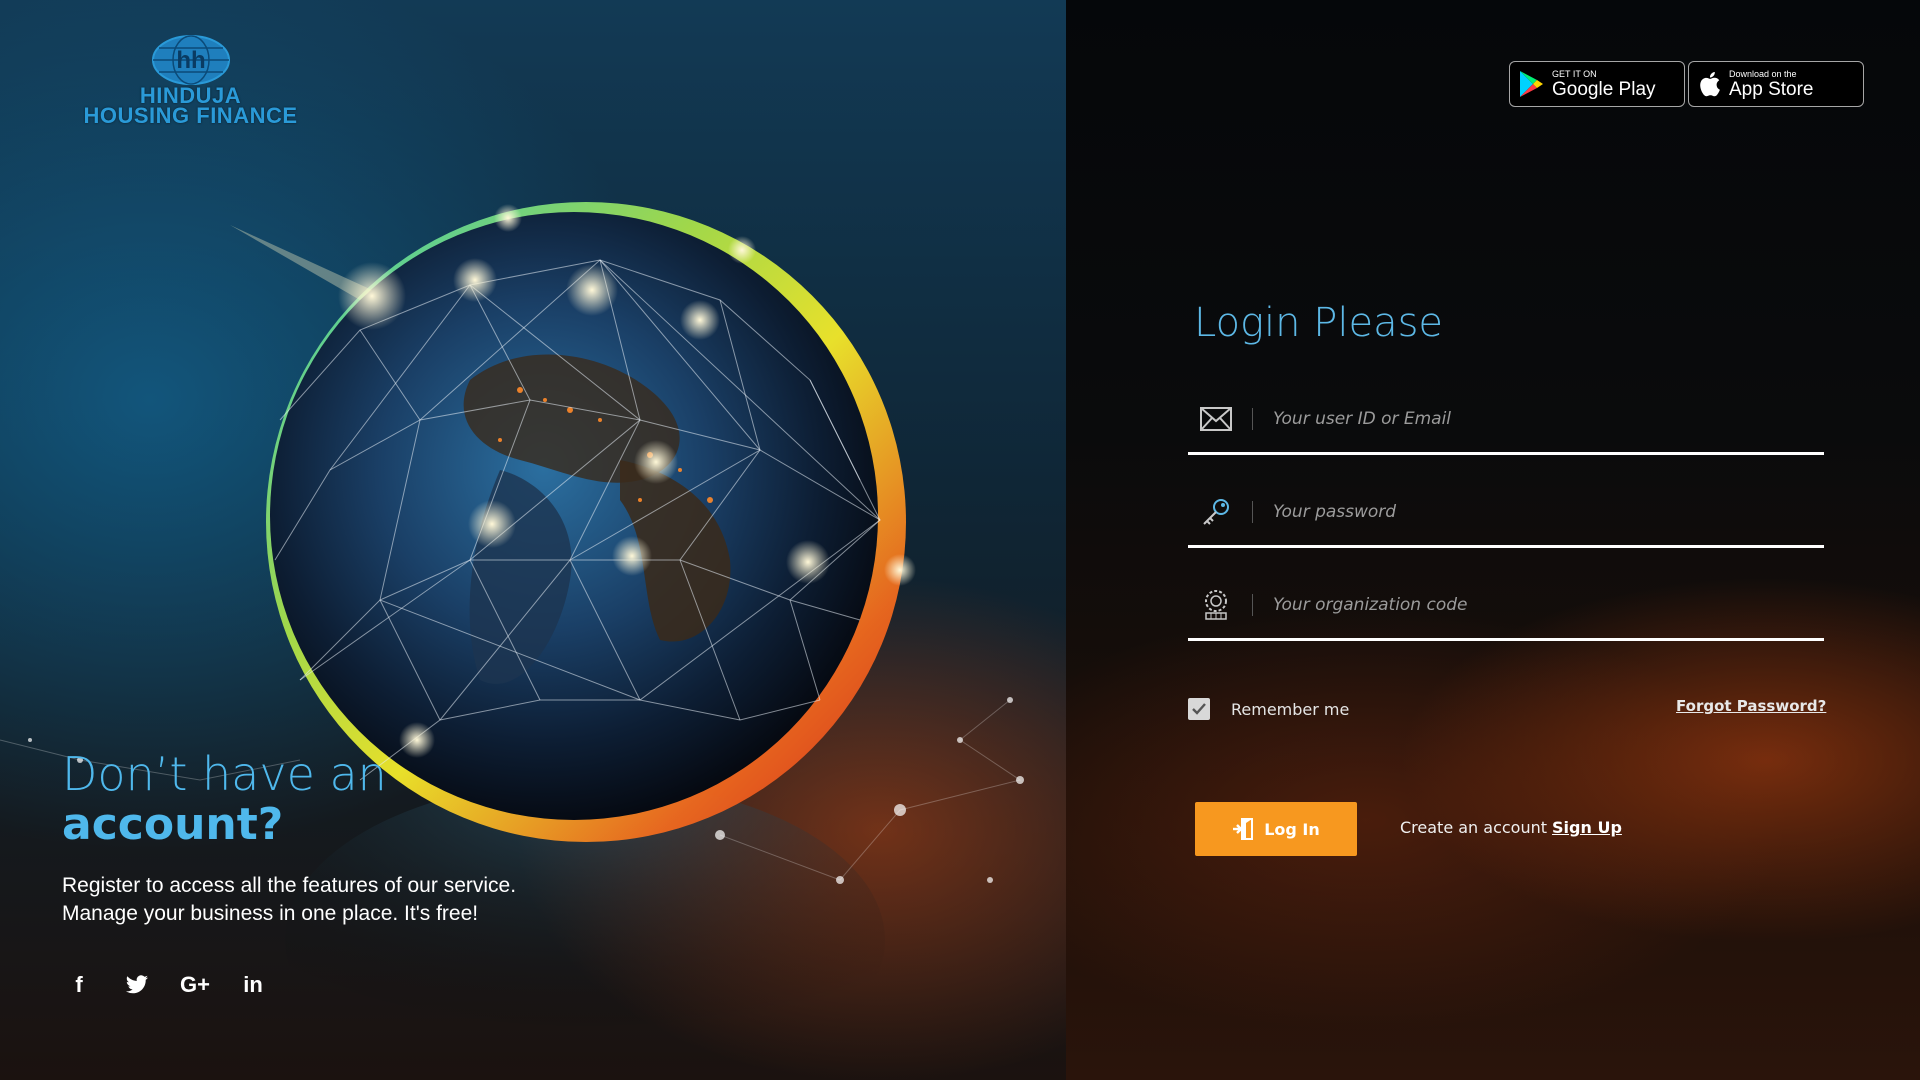 The width and height of the screenshot is (1920, 1080). Describe the element at coordinates (1531, 84) in the screenshot. I see `google-play-icon` at that location.